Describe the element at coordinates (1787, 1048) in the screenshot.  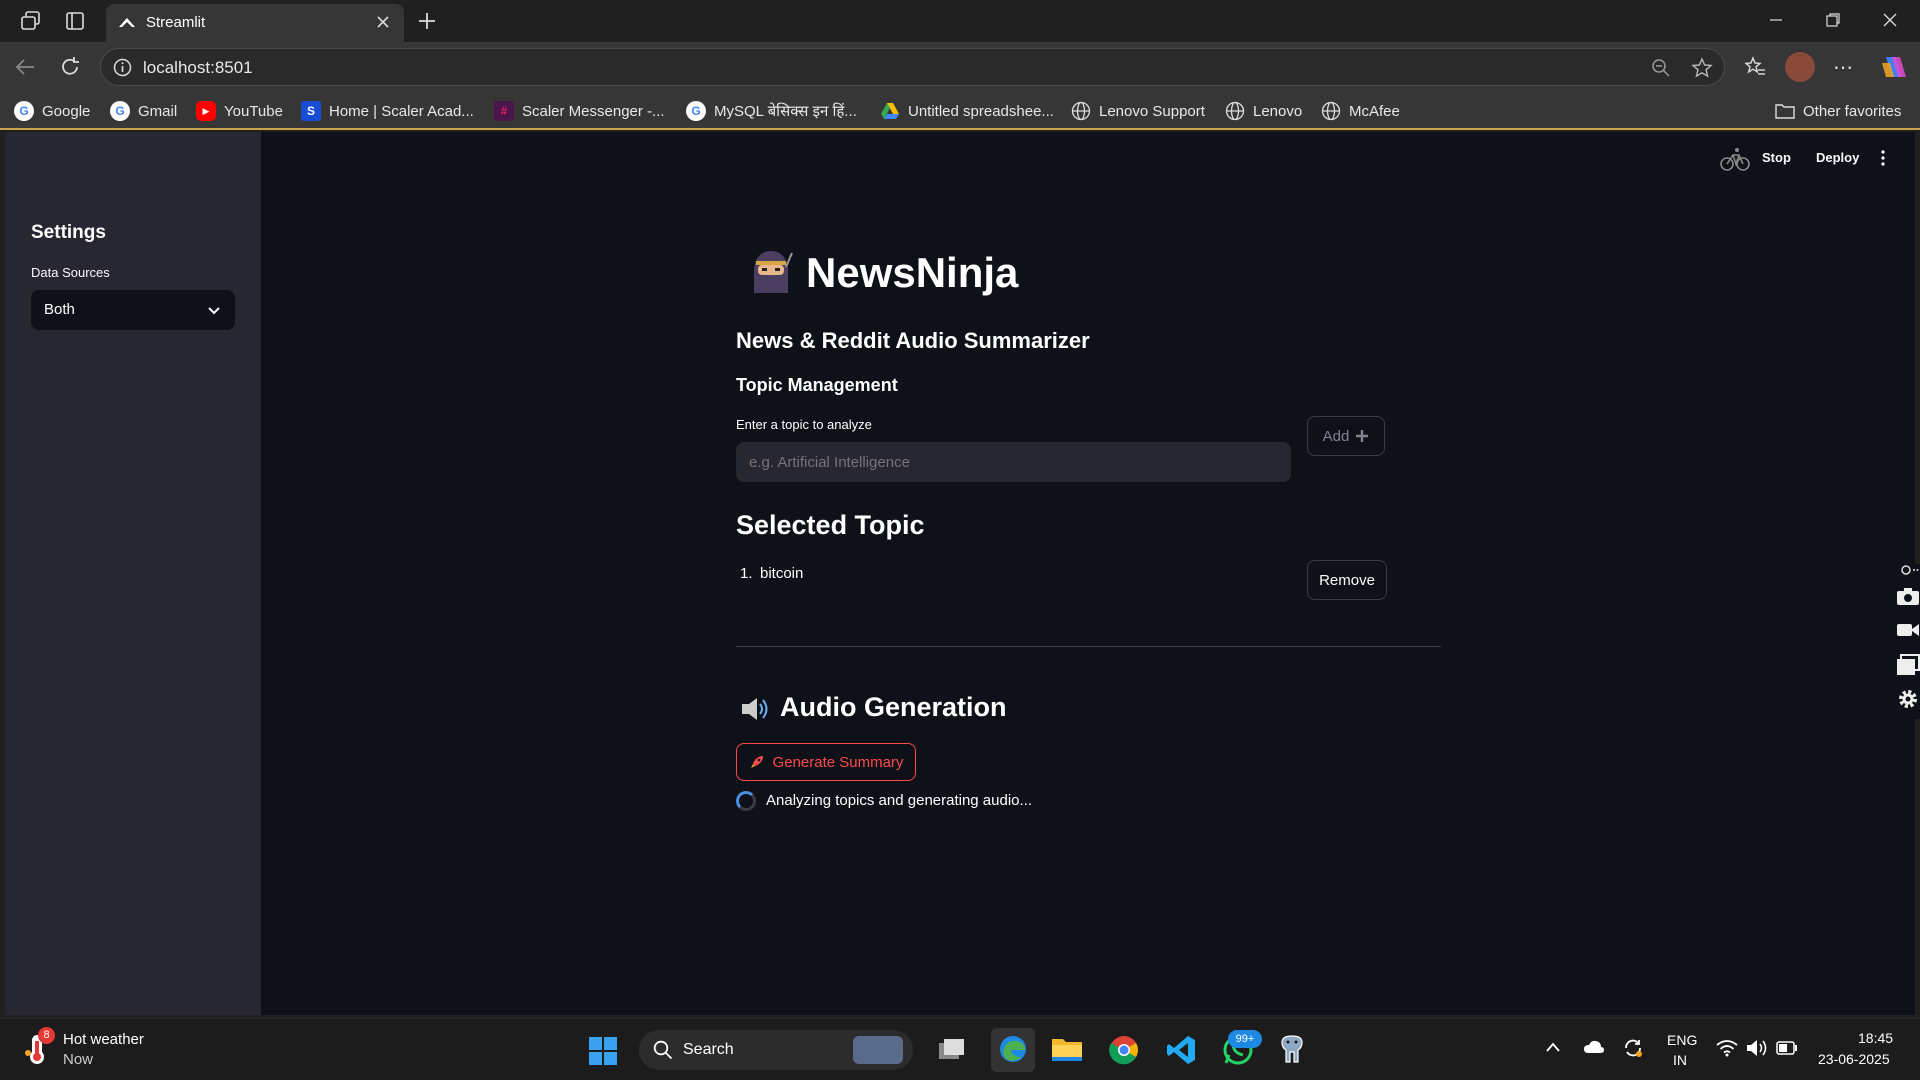
I see `battery-icon` at that location.